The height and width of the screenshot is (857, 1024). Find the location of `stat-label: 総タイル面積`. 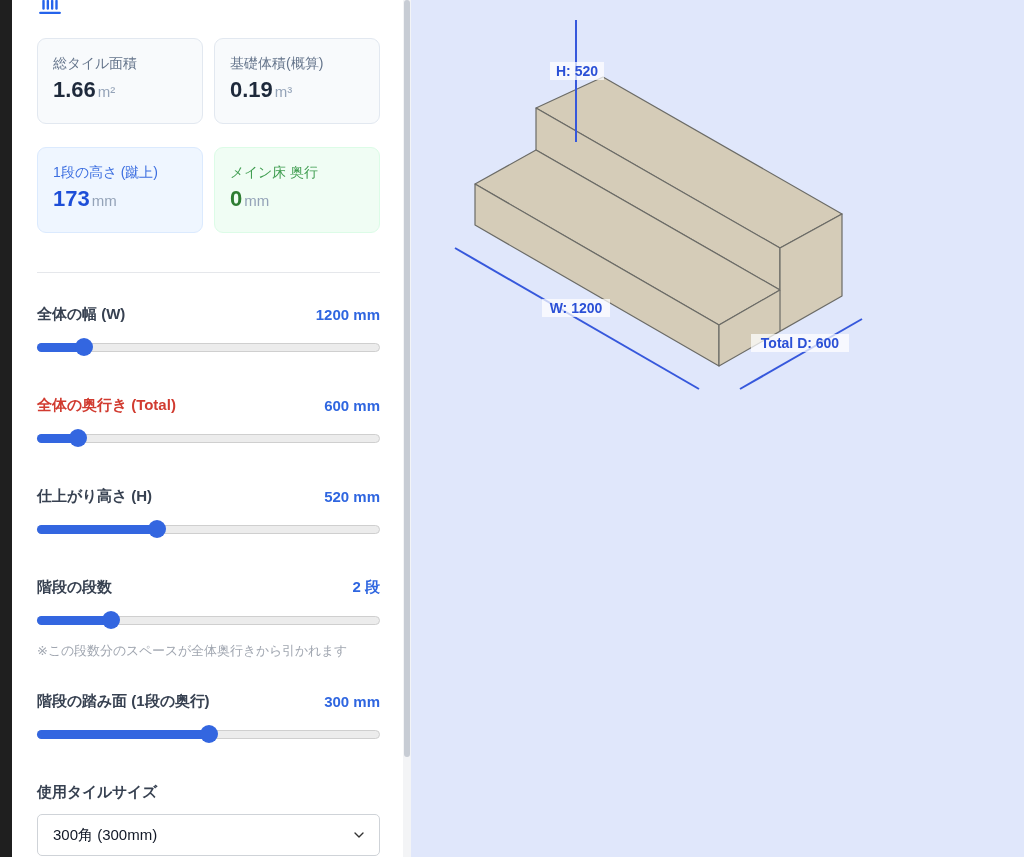

stat-label: 総タイル面積 is located at coordinates (95, 63).